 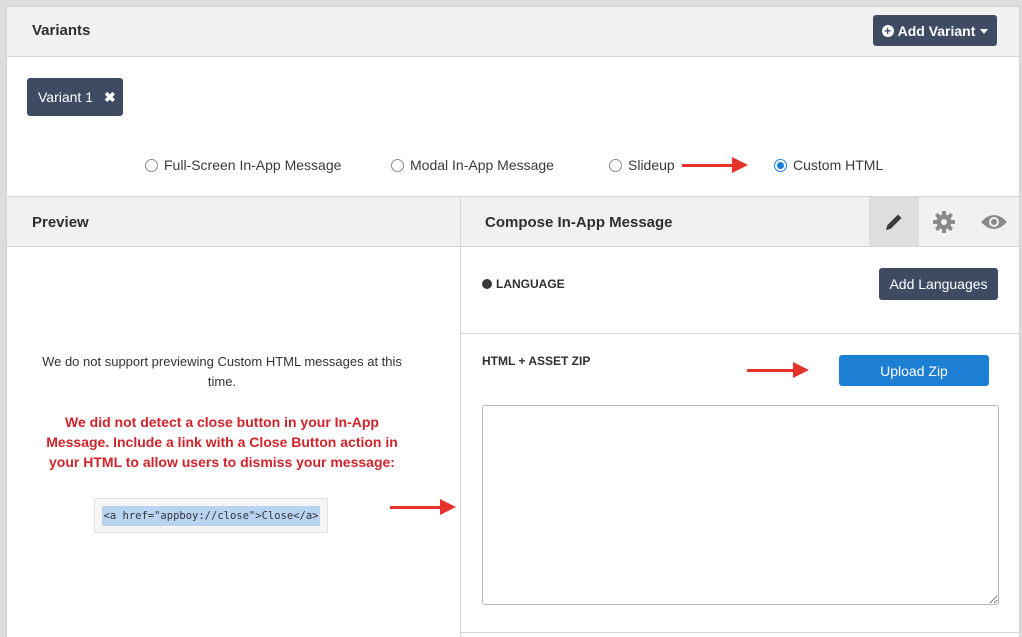 I want to click on gear-icon, so click(x=944, y=221).